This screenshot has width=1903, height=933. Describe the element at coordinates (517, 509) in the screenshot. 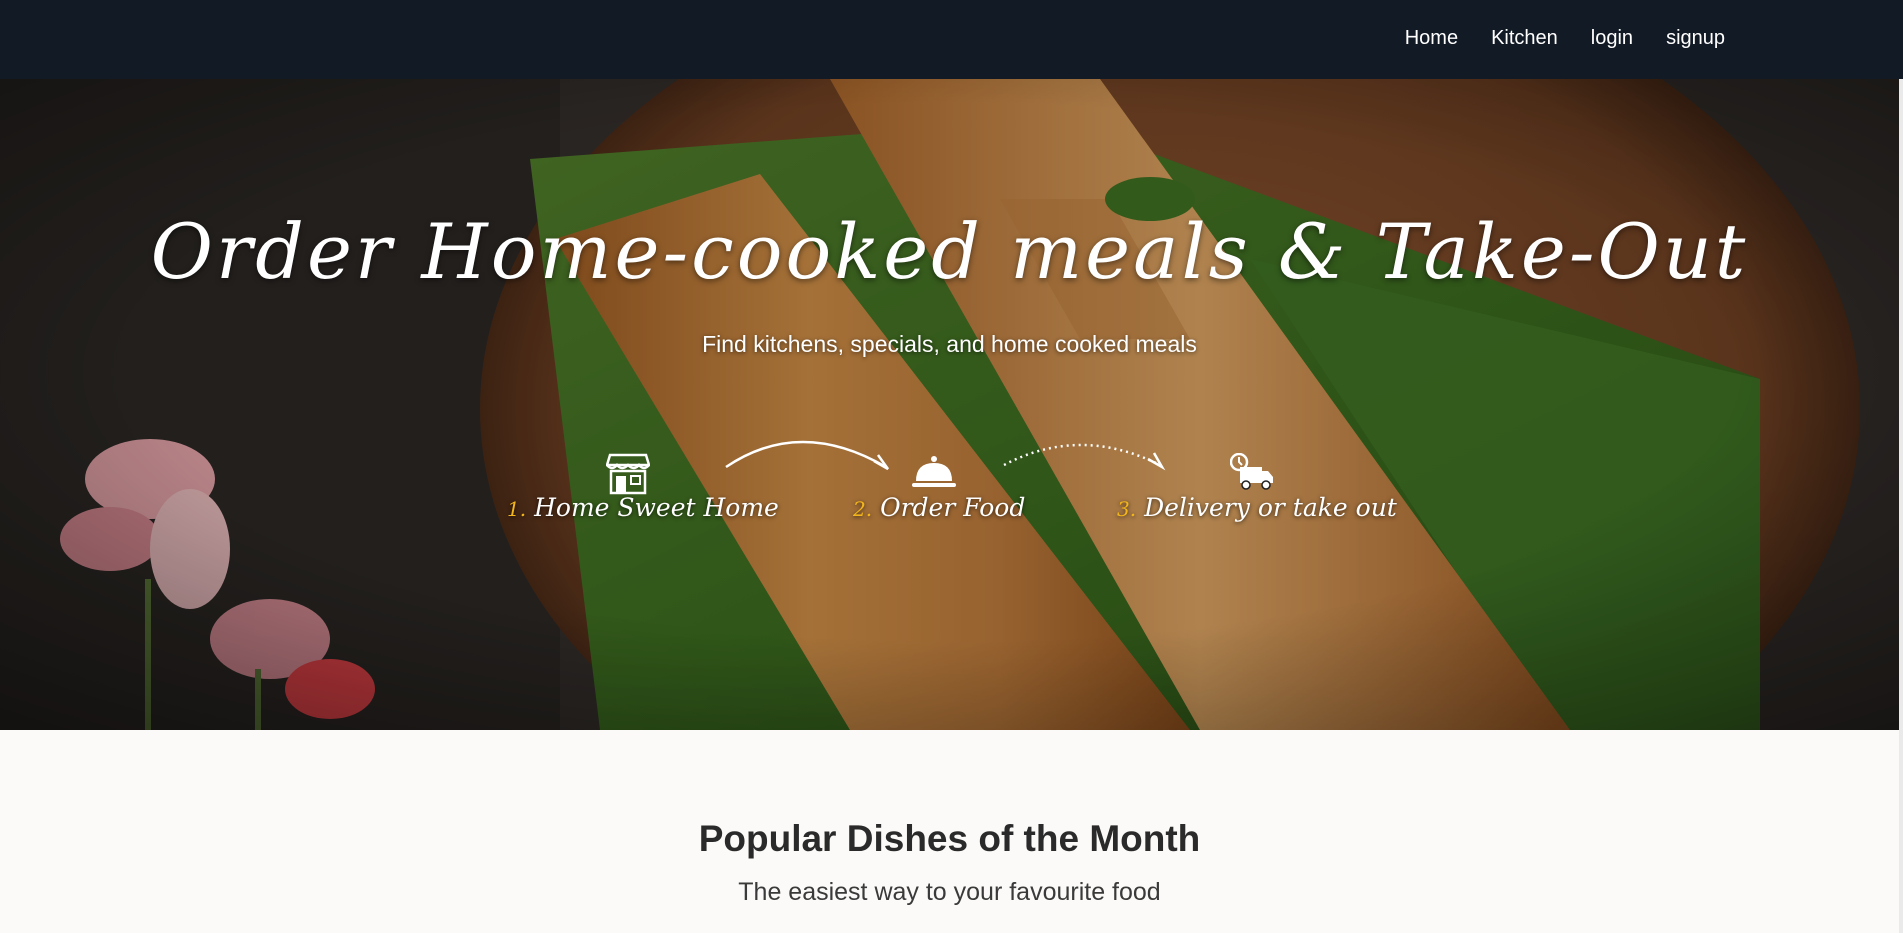

I see `step-1-number: 1.` at that location.